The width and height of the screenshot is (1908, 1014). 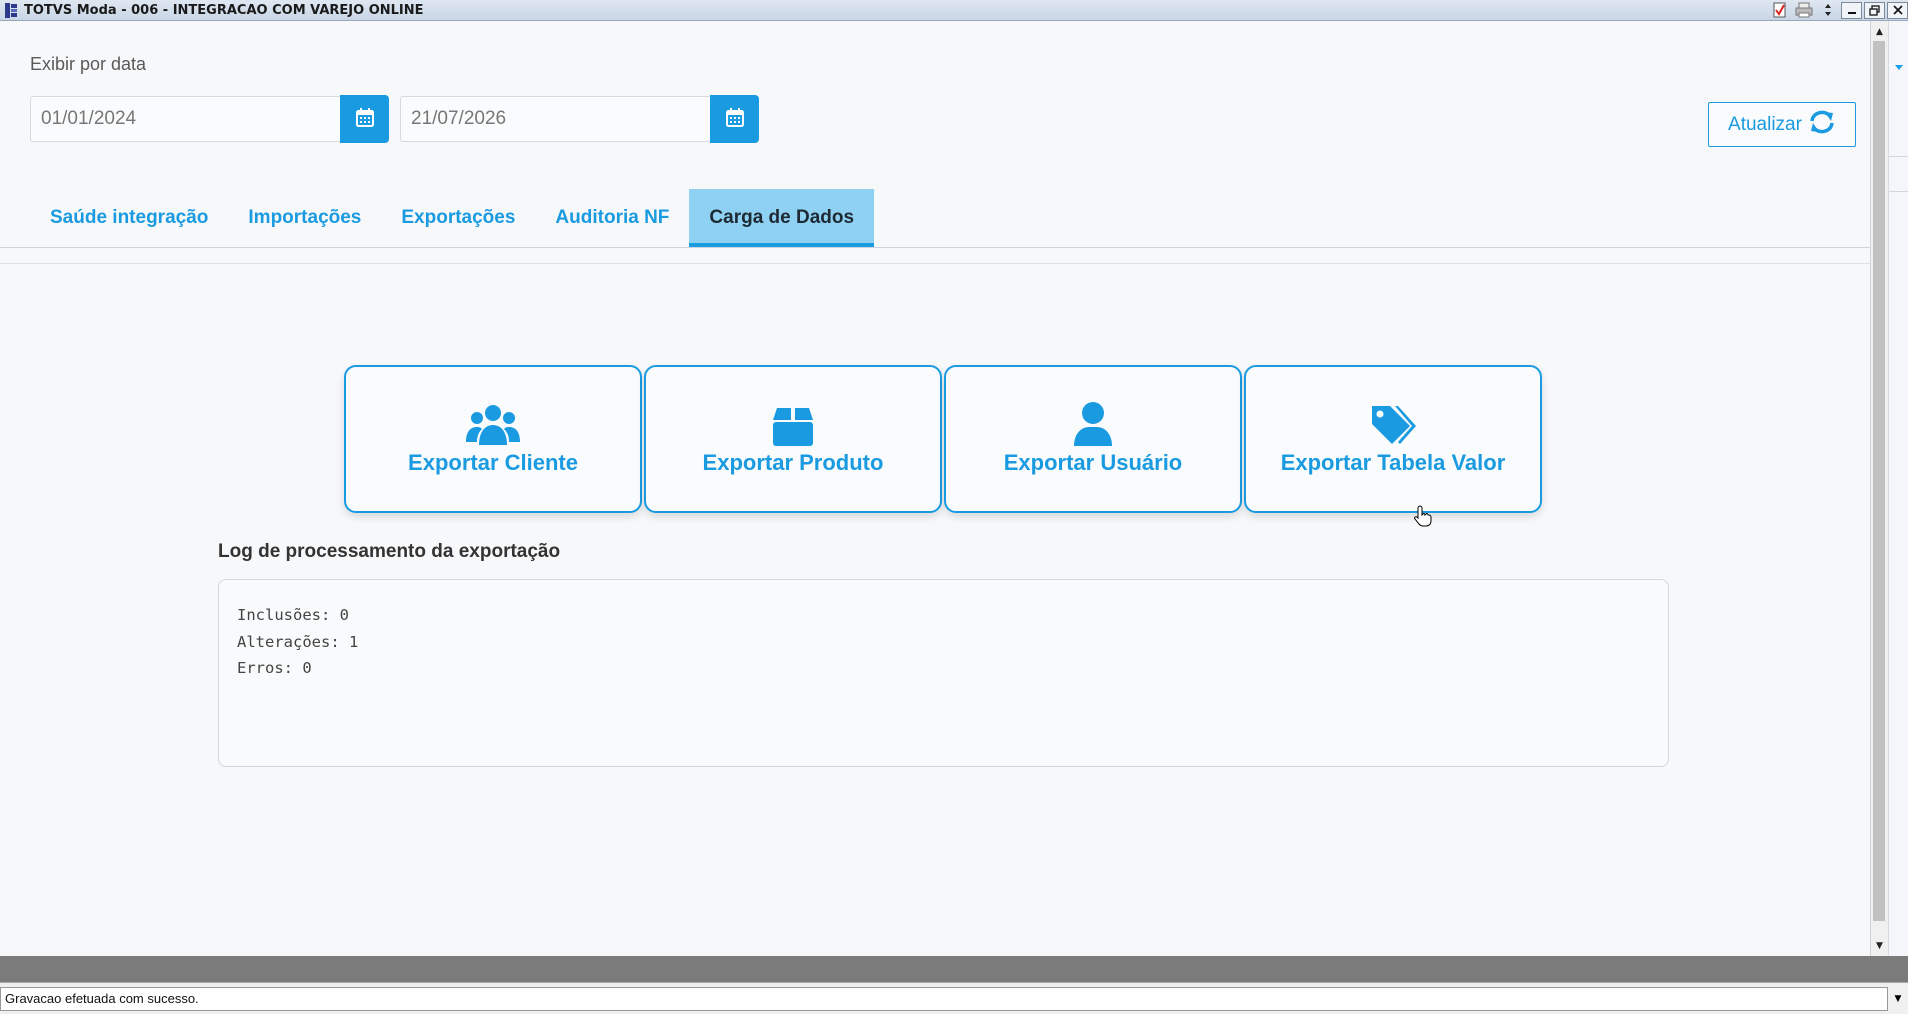 I want to click on users-icon, so click(x=493, y=424).